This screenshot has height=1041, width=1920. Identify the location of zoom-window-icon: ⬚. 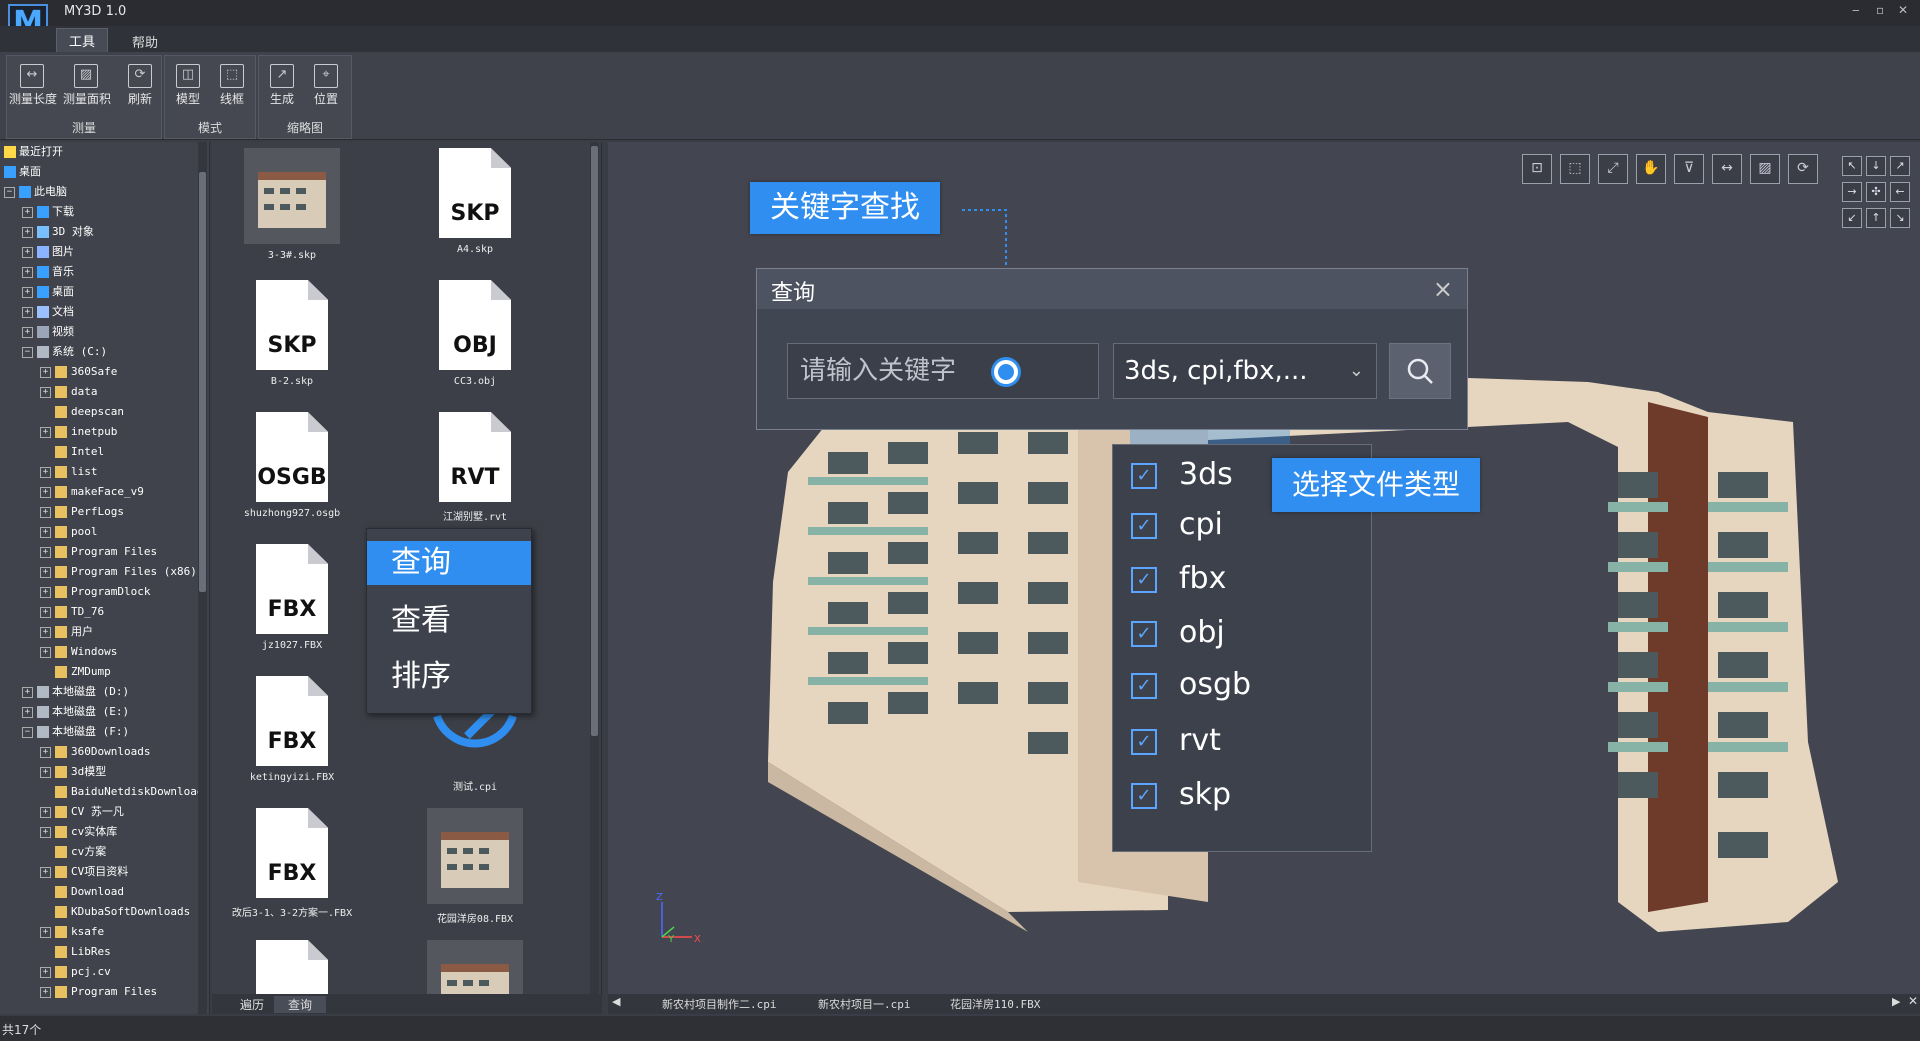
(1575, 169).